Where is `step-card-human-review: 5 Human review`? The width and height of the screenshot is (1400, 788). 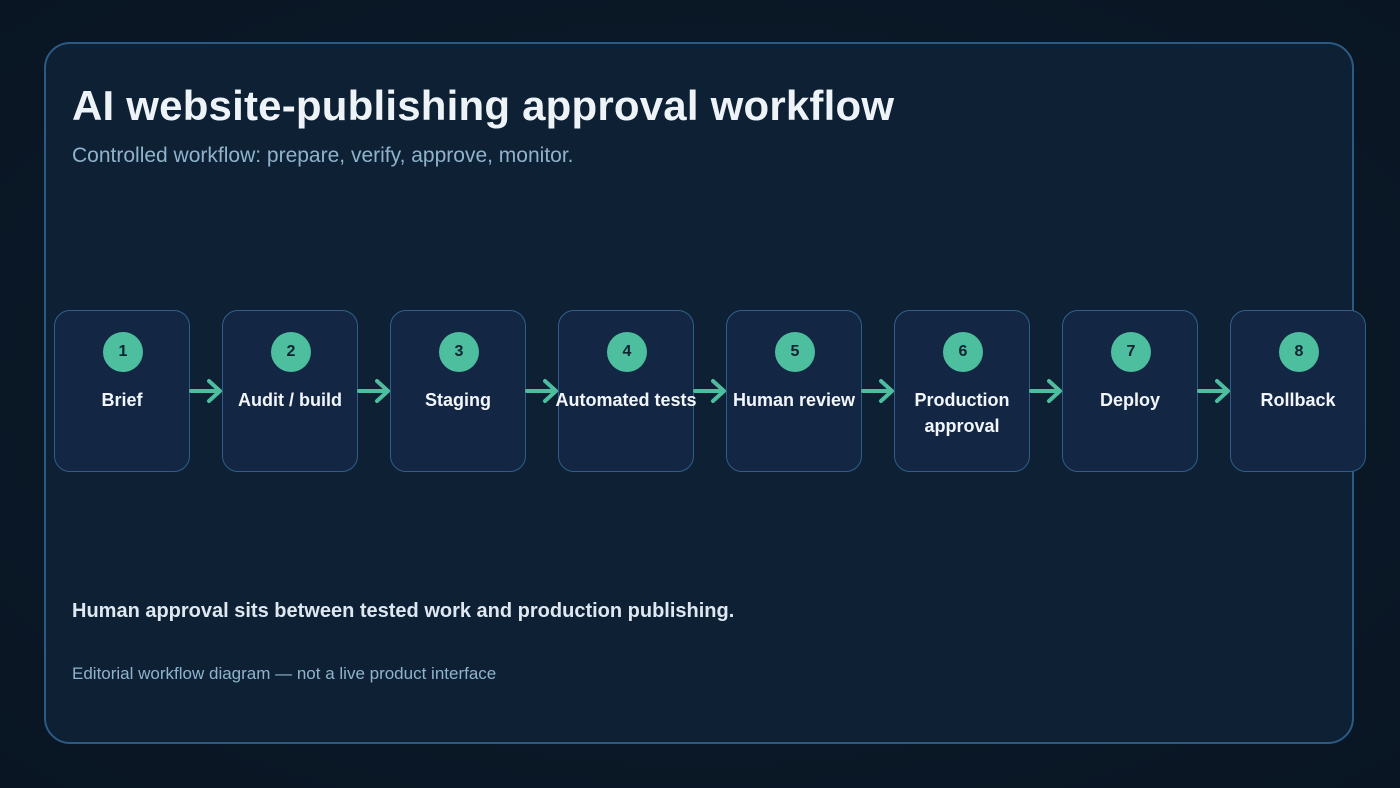 step-card-human-review: 5 Human review is located at coordinates (794, 391).